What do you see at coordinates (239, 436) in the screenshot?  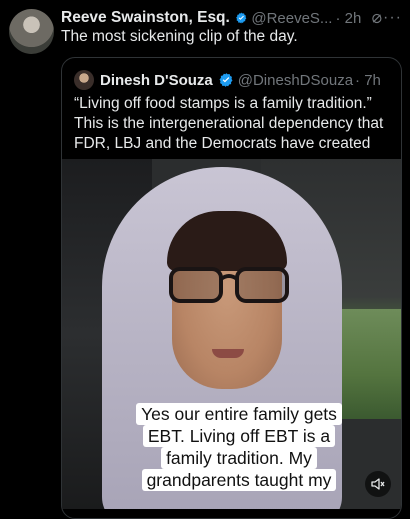 I see `caption-line: EBT. Living off EBT is a` at bounding box center [239, 436].